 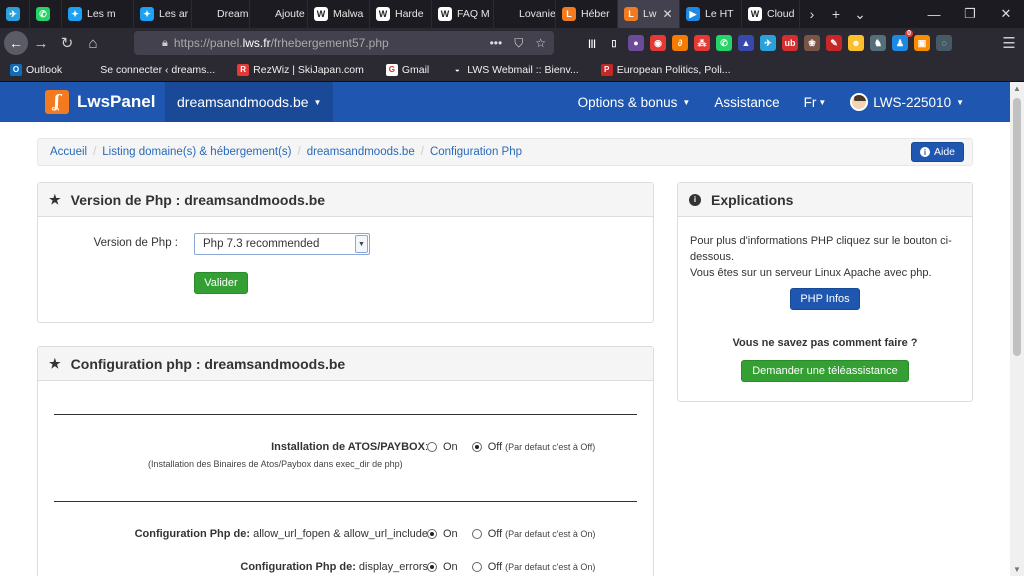 What do you see at coordinates (902, 40) in the screenshot?
I see `extension-11-icon: ♟ 0` at bounding box center [902, 40].